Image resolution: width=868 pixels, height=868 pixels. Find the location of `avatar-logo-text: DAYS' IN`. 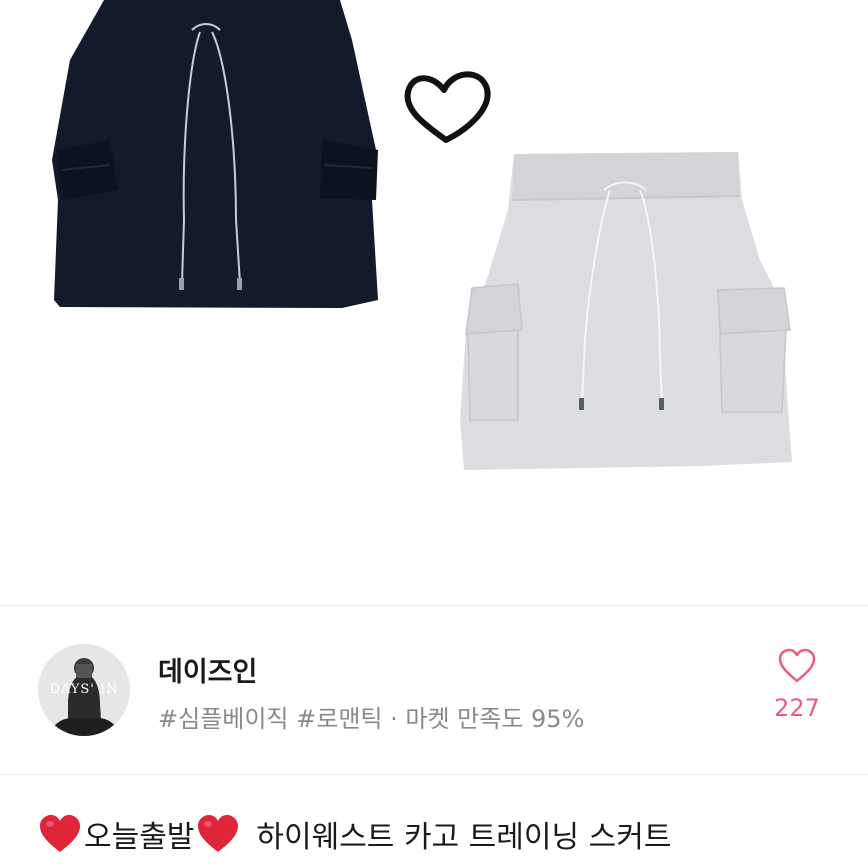

avatar-logo-text: DAYS' IN is located at coordinates (84, 689).